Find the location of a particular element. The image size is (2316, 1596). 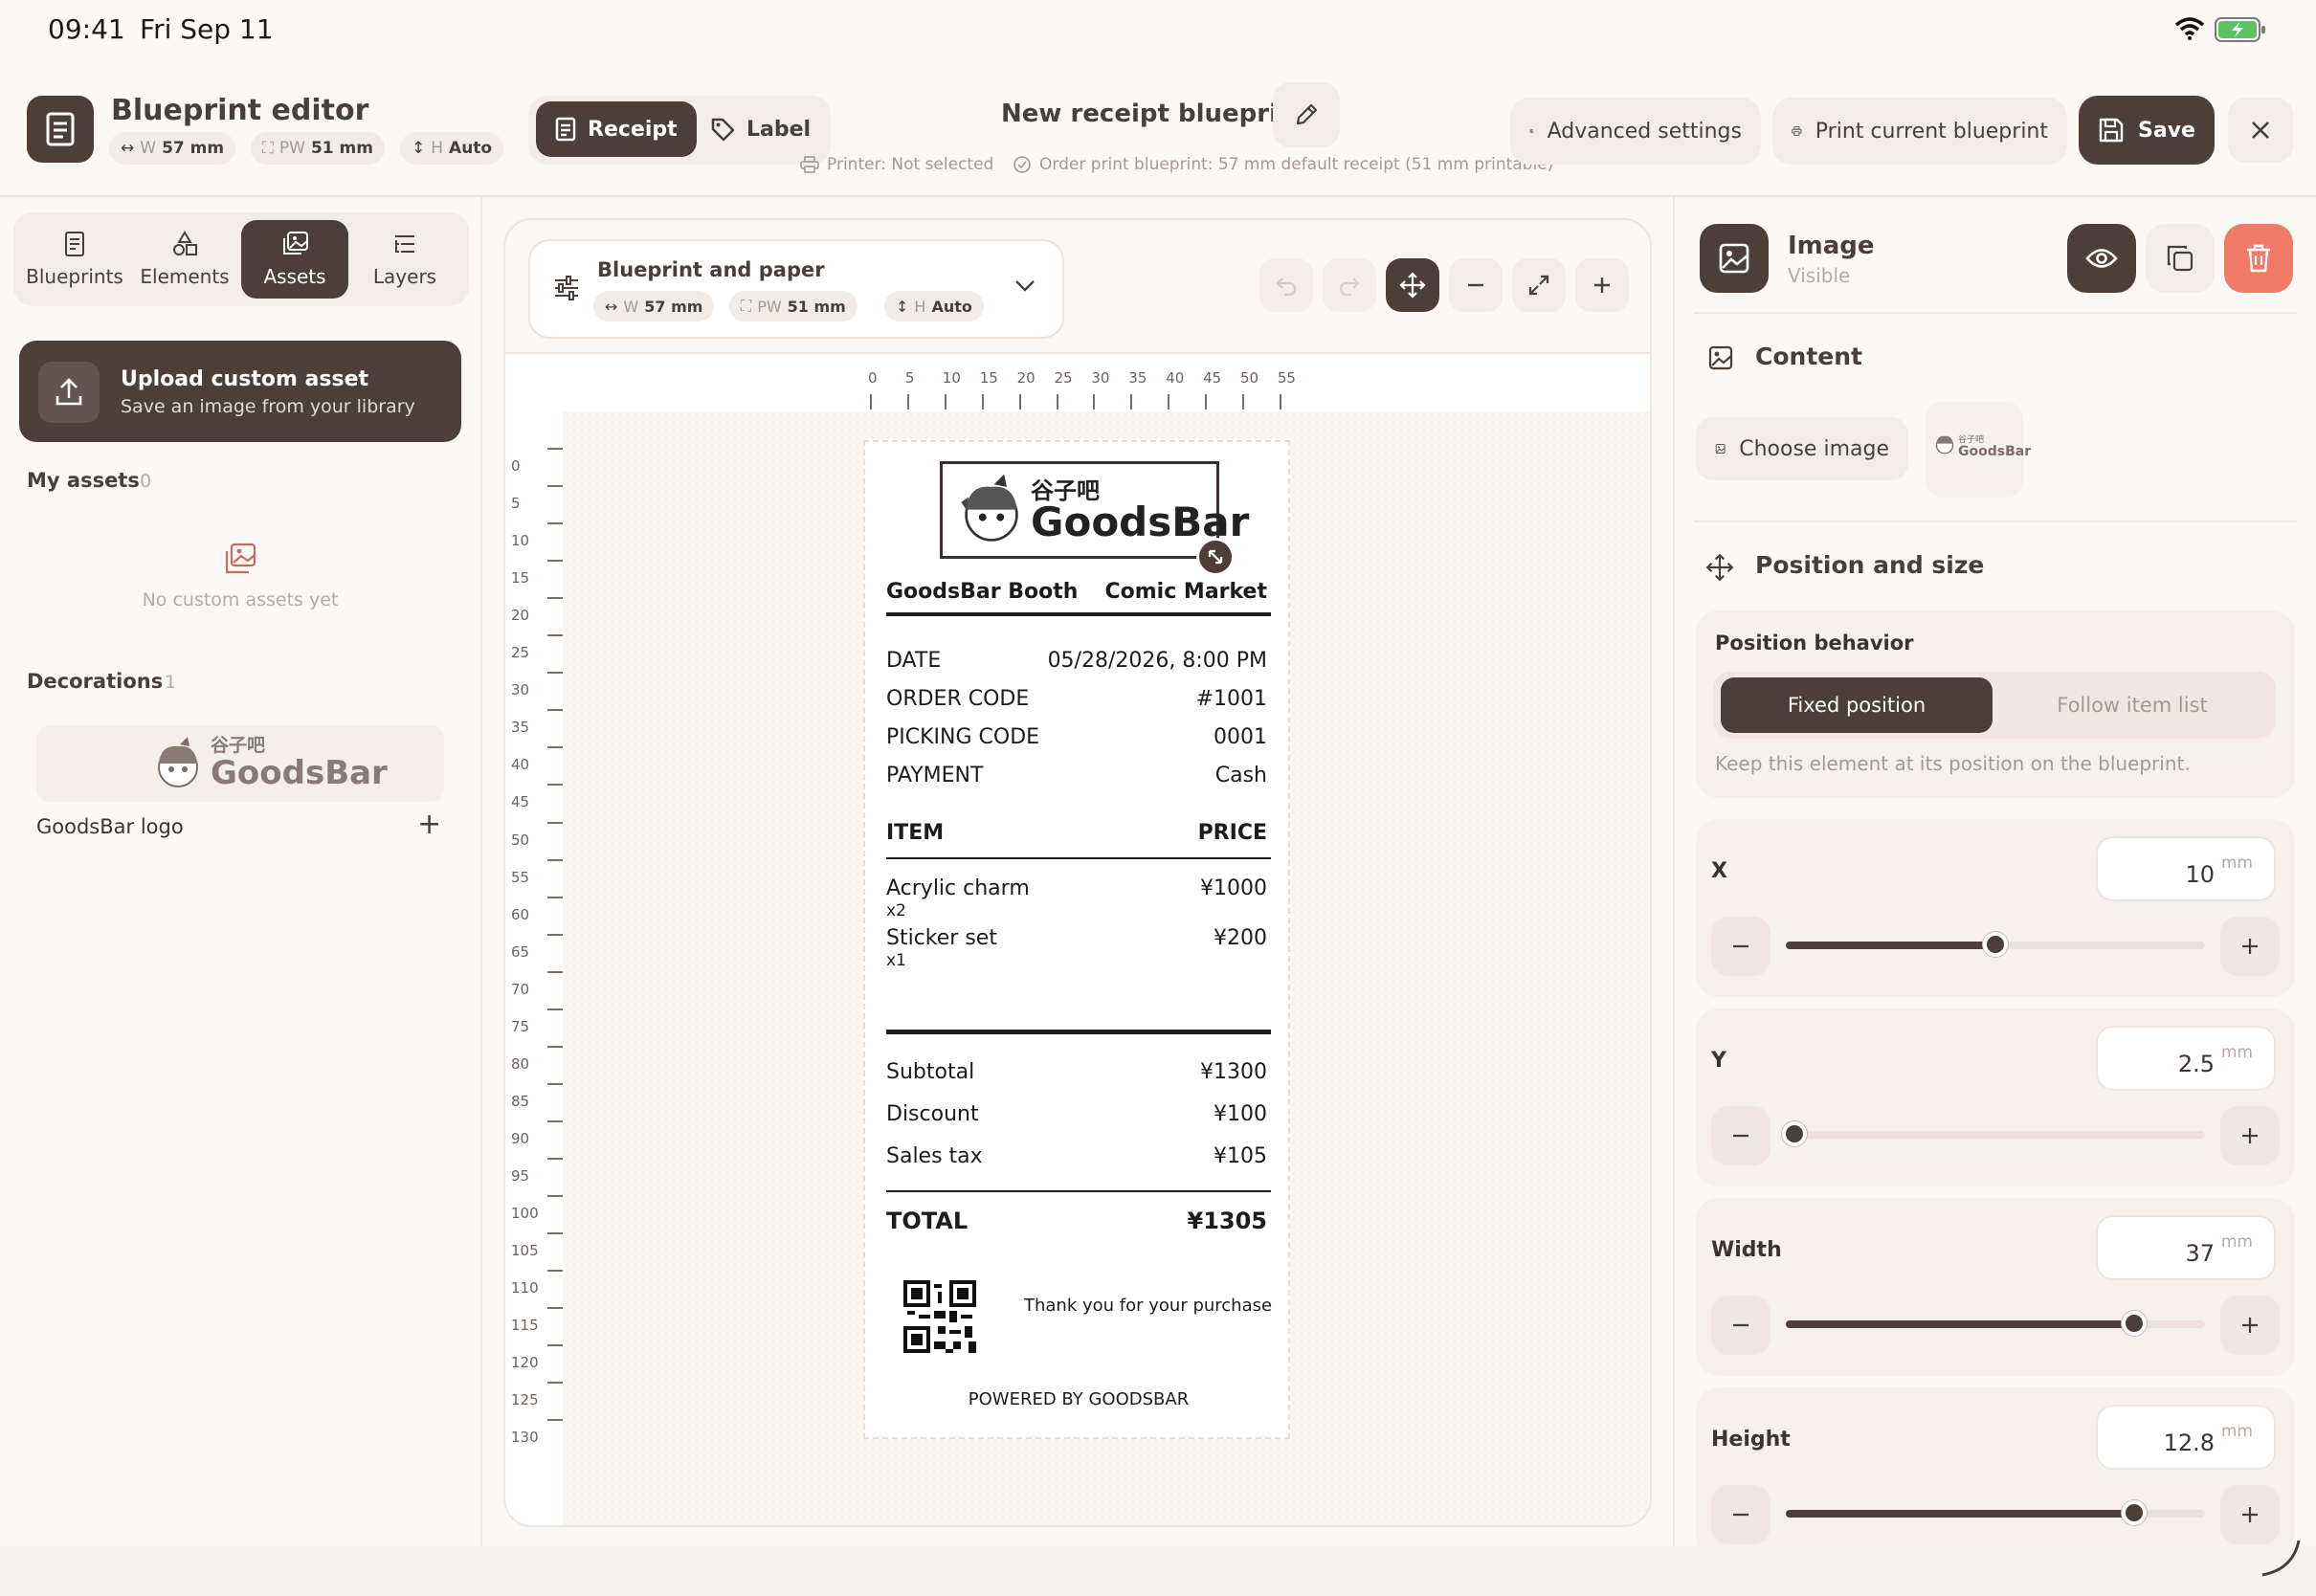

save-button: Save is located at coordinates (2147, 131).